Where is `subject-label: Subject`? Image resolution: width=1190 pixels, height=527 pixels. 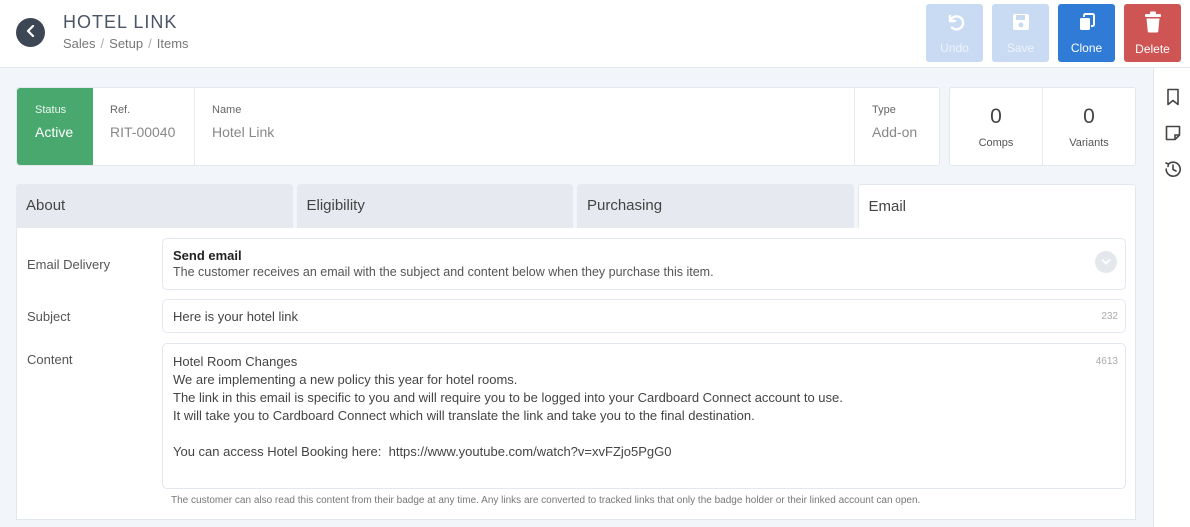
subject-label: Subject is located at coordinates (49, 316).